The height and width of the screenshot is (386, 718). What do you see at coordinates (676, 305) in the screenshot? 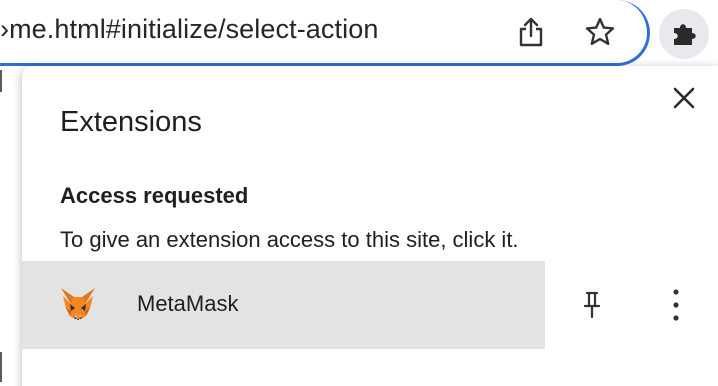
I see `more-vertical-icon` at bounding box center [676, 305].